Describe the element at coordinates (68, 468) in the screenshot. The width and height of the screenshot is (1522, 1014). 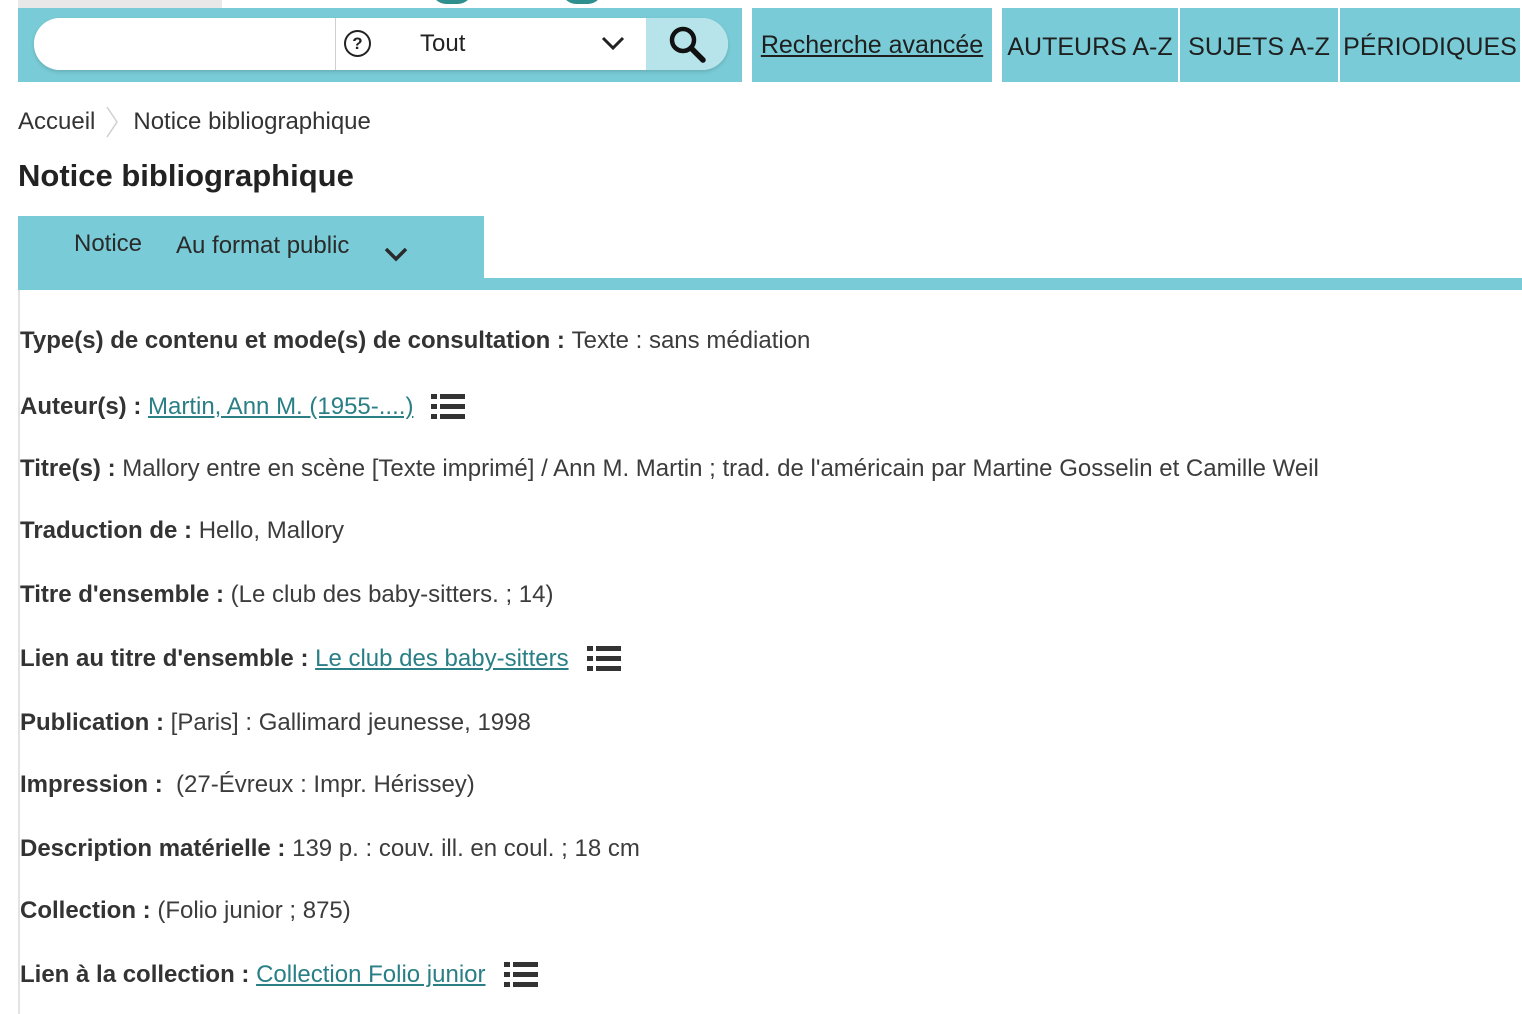
I see `field-label: Titre(s) :` at that location.